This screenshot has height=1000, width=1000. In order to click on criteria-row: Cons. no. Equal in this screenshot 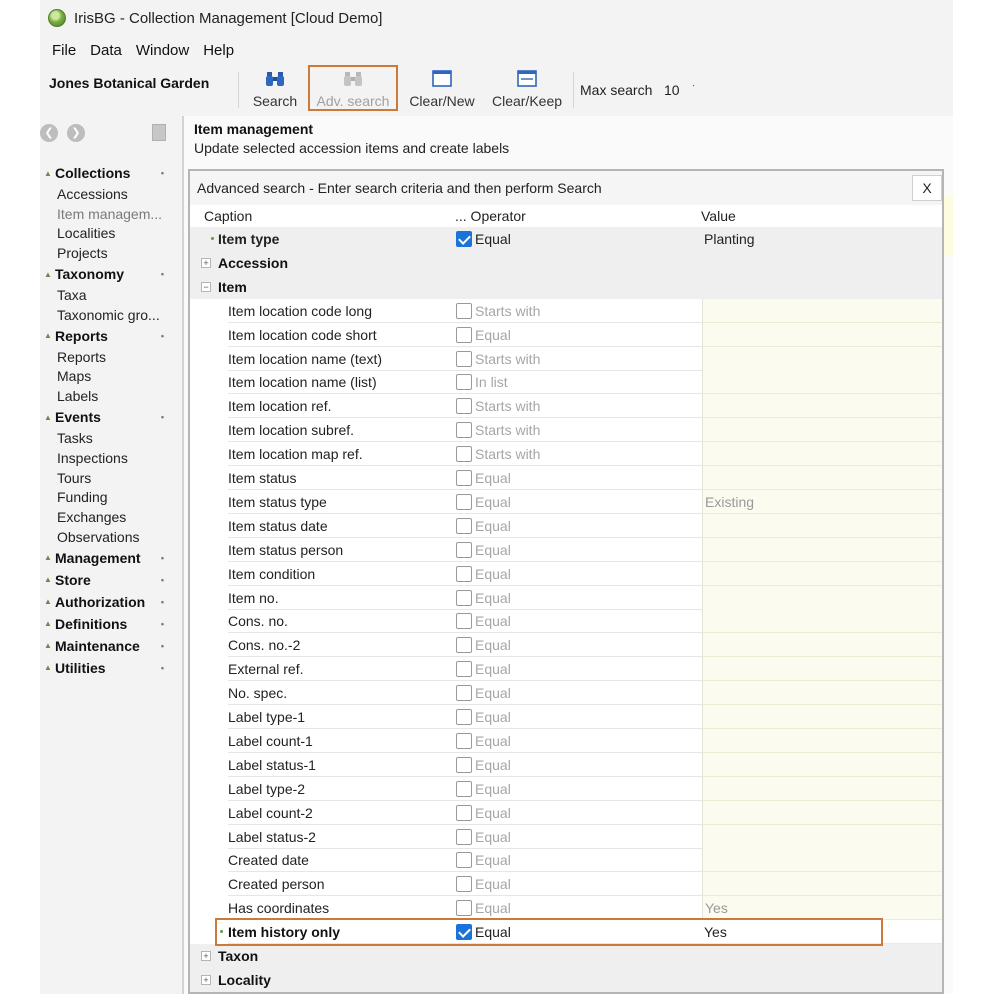, I will do `click(566, 621)`.